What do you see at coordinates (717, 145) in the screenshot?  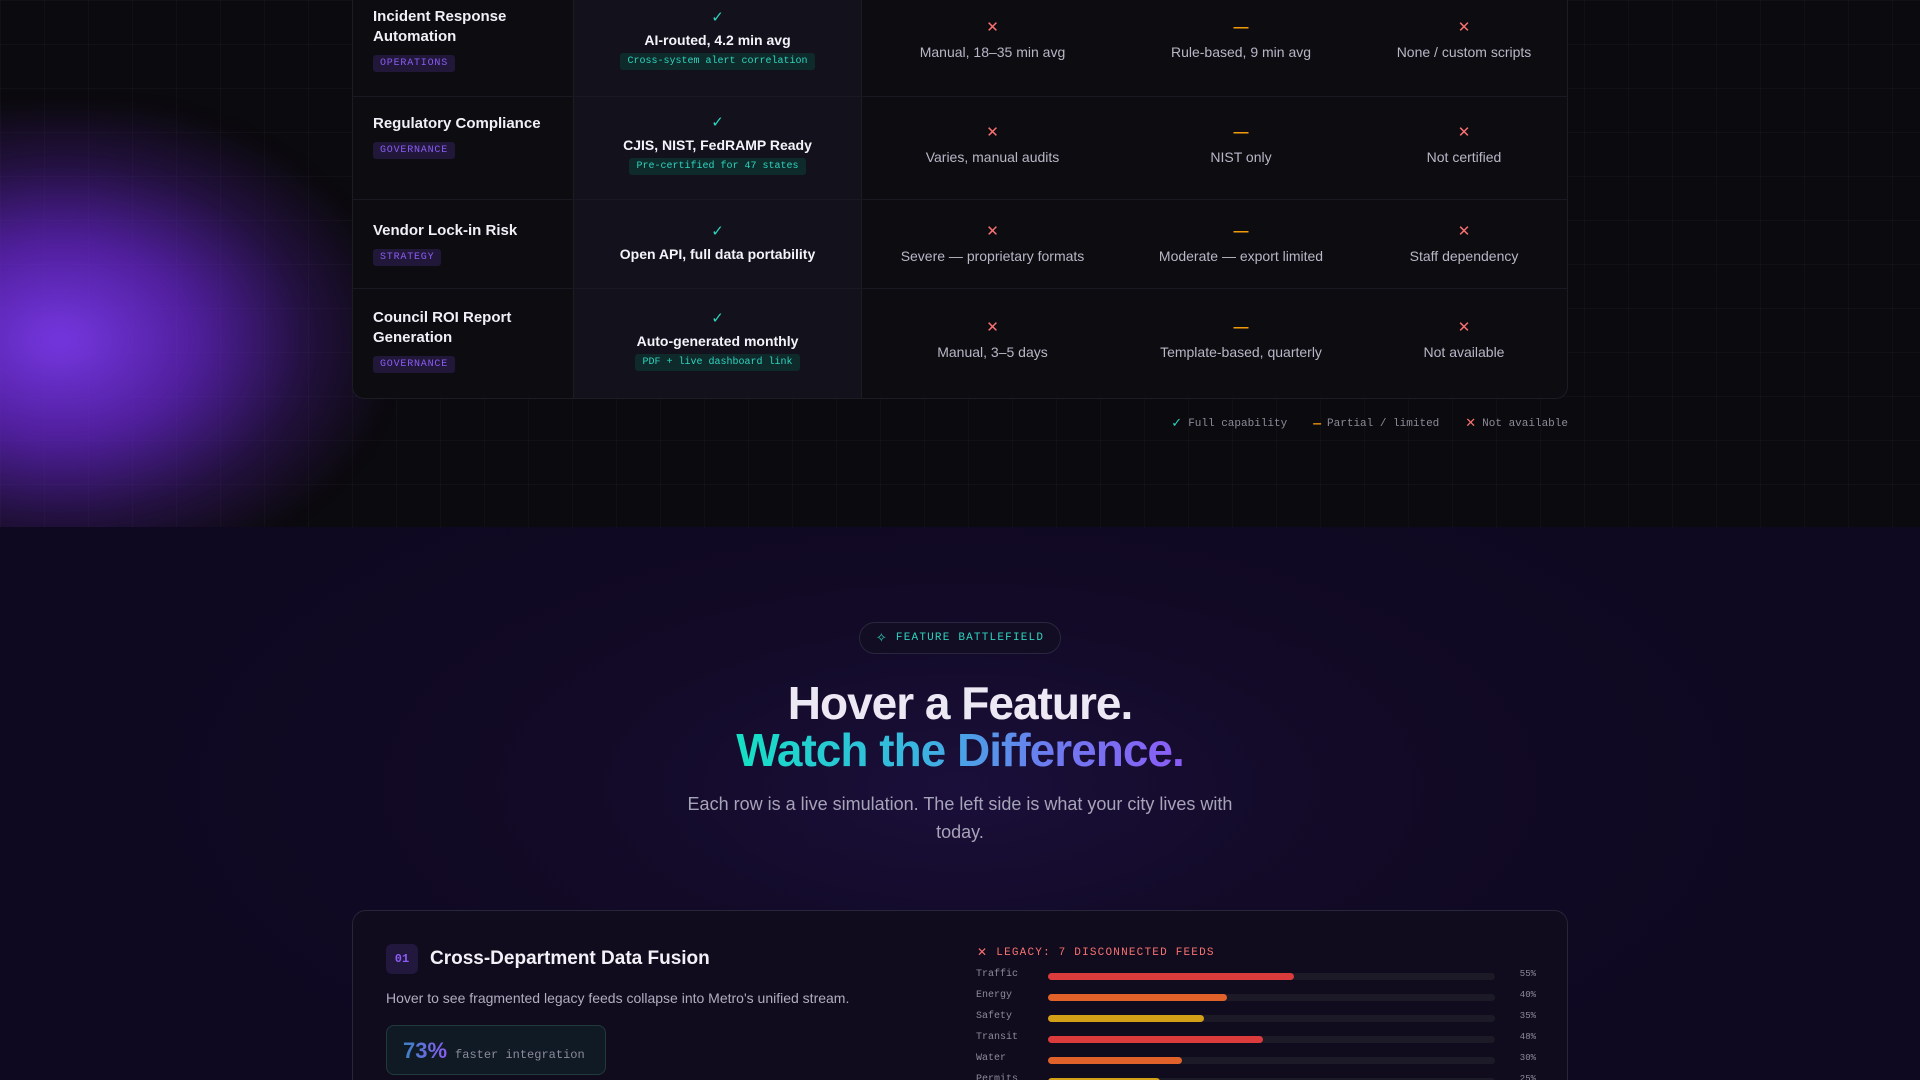 I see `metro-value: CJIS, NIST, FedRAMP Ready` at bounding box center [717, 145].